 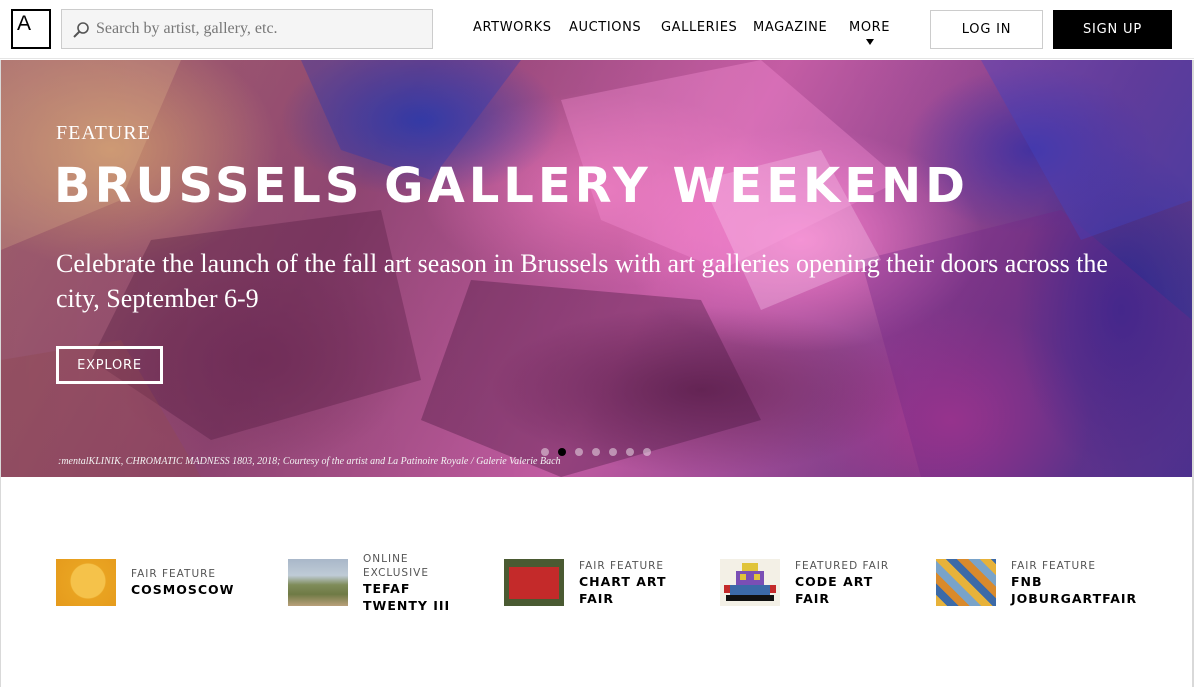 I want to click on feature-card-code-art-fair: FEATURED FAIR CODE ART FAIR, so click(x=820, y=589).